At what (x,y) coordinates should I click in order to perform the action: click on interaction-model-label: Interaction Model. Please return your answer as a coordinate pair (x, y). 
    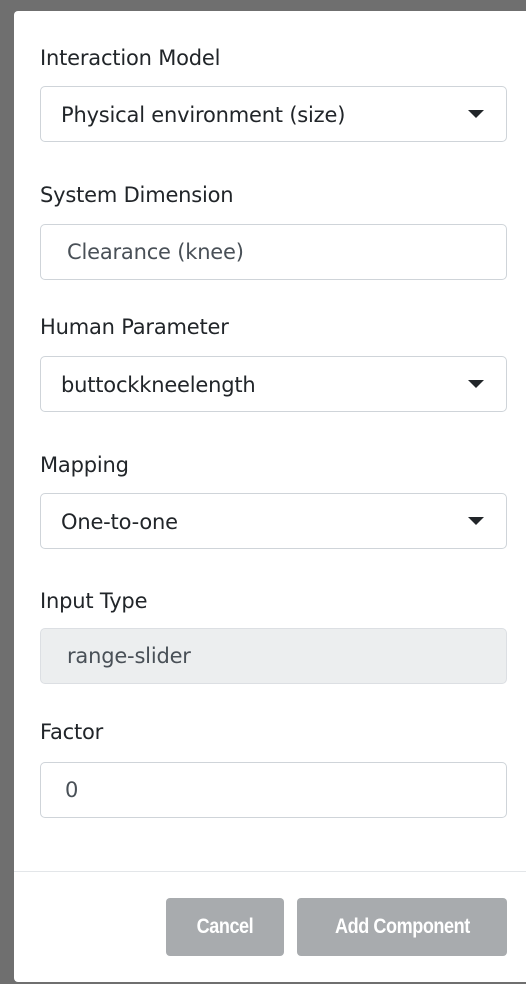
    Looking at the image, I should click on (130, 58).